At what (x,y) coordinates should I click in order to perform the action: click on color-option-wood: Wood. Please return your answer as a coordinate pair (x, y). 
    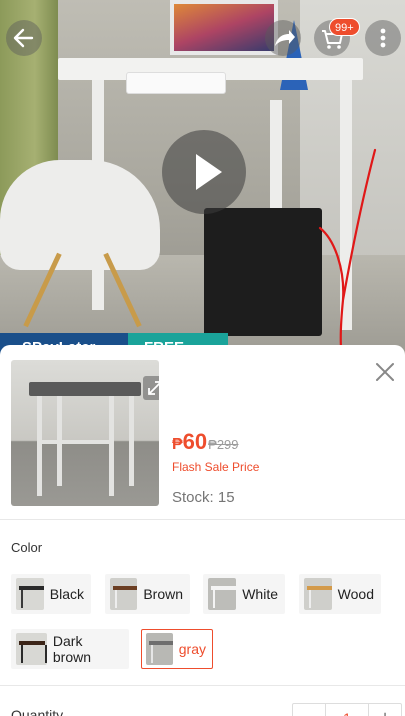
    Looking at the image, I should click on (340, 594).